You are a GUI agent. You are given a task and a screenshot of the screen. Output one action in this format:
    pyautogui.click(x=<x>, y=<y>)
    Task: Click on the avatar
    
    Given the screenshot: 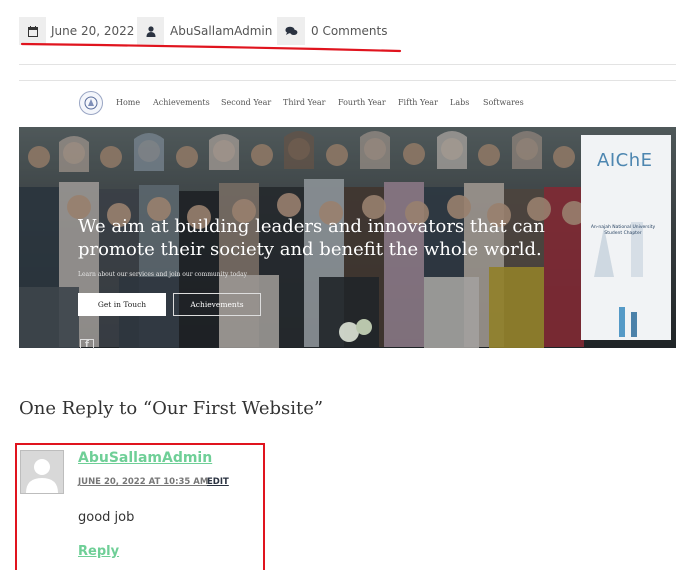 What is the action you would take?
    pyautogui.click(x=42, y=472)
    